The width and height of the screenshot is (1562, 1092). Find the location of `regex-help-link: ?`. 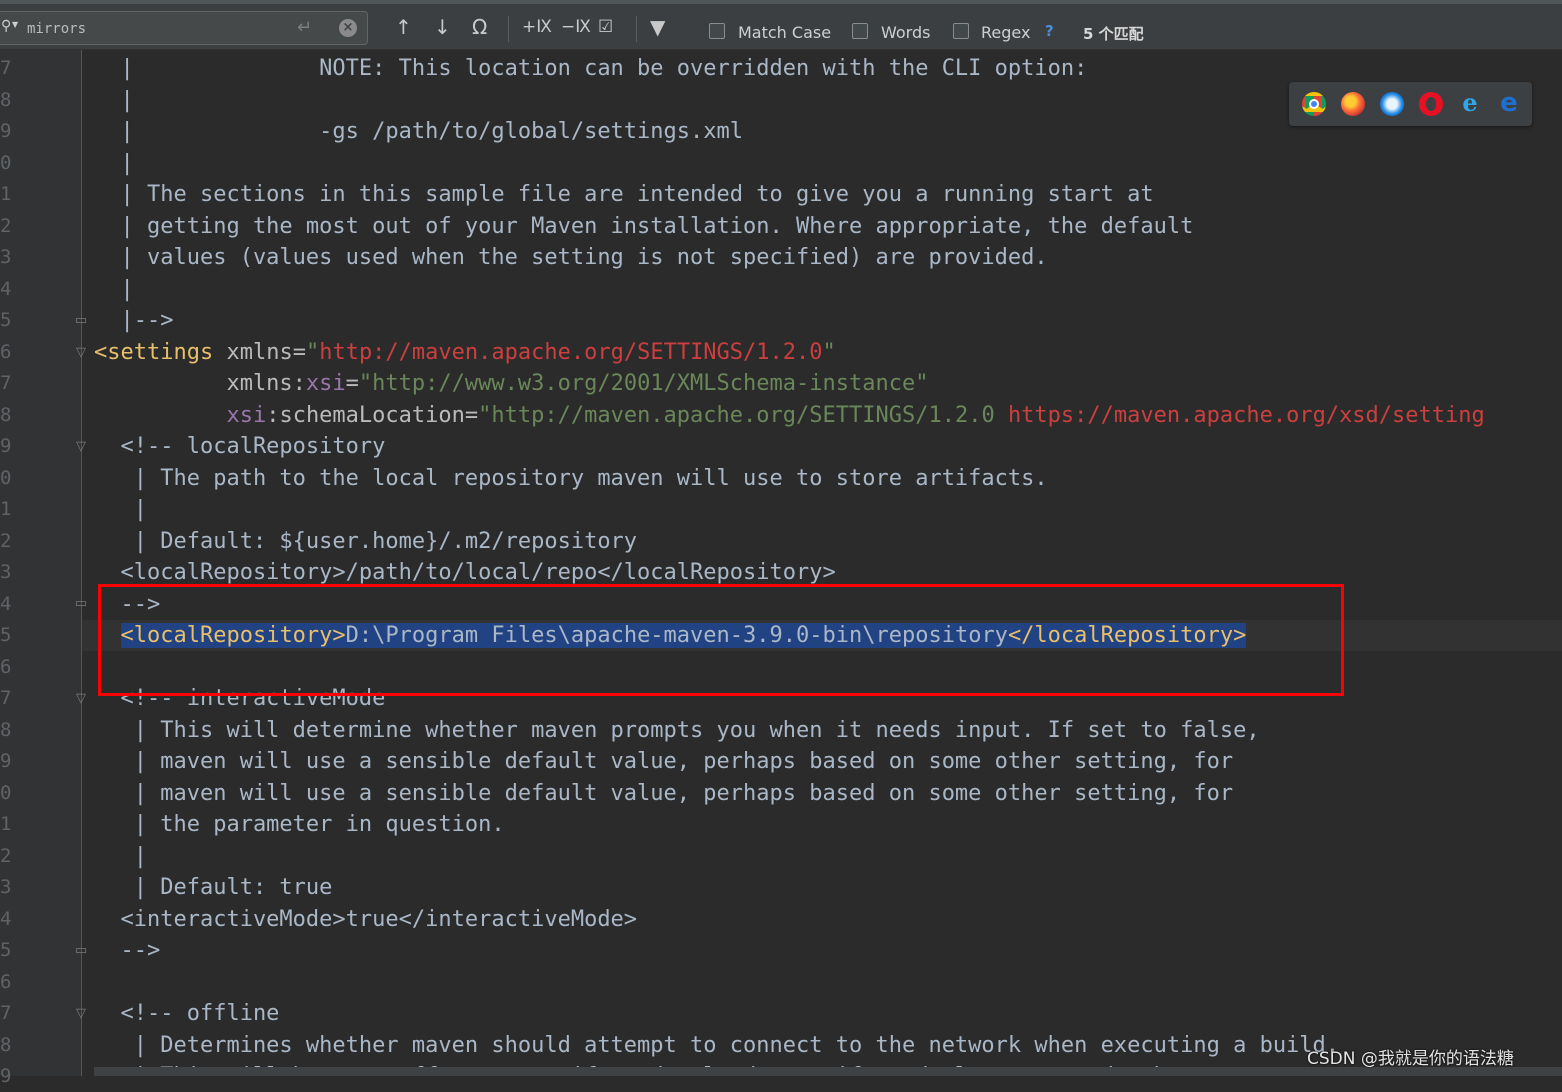

regex-help-link: ? is located at coordinates (1049, 31).